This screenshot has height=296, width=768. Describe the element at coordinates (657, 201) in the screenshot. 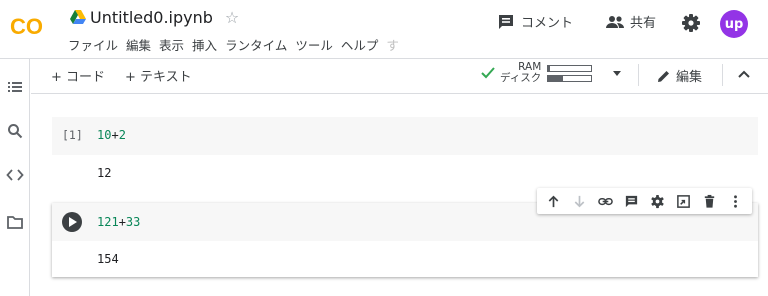

I see `gear-icon` at that location.